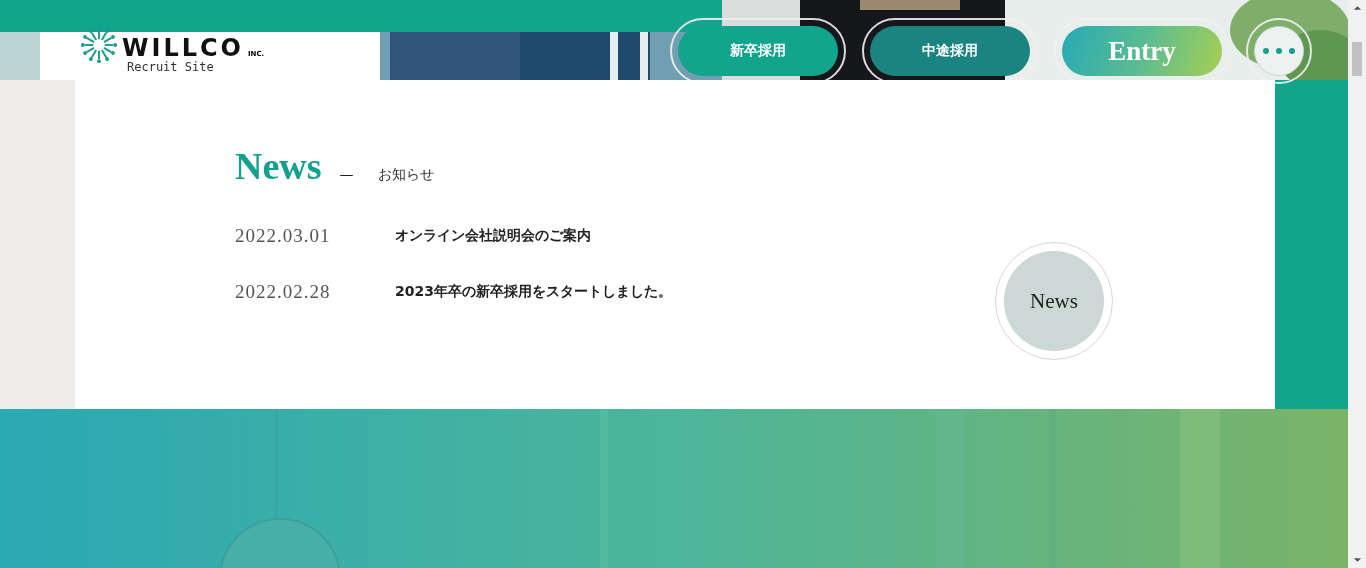 The image size is (1366, 568). I want to click on news-link: 2023年卒の新卒採用をスタートしました。, so click(533, 292).